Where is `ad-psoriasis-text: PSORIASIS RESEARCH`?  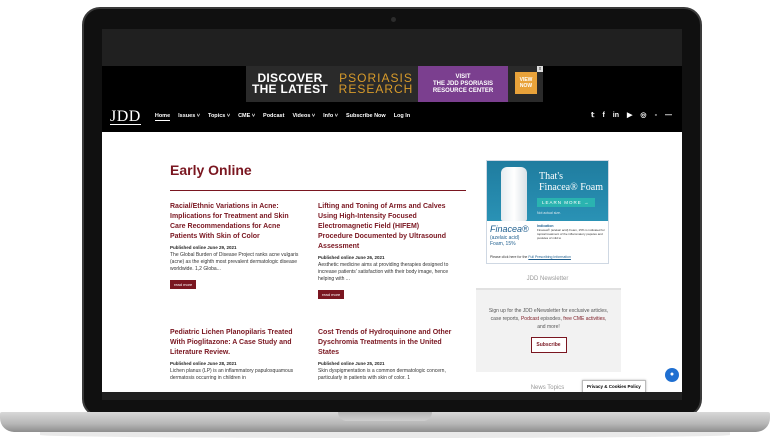
ad-psoriasis-text: PSORIASIS RESEARCH is located at coordinates (376, 84).